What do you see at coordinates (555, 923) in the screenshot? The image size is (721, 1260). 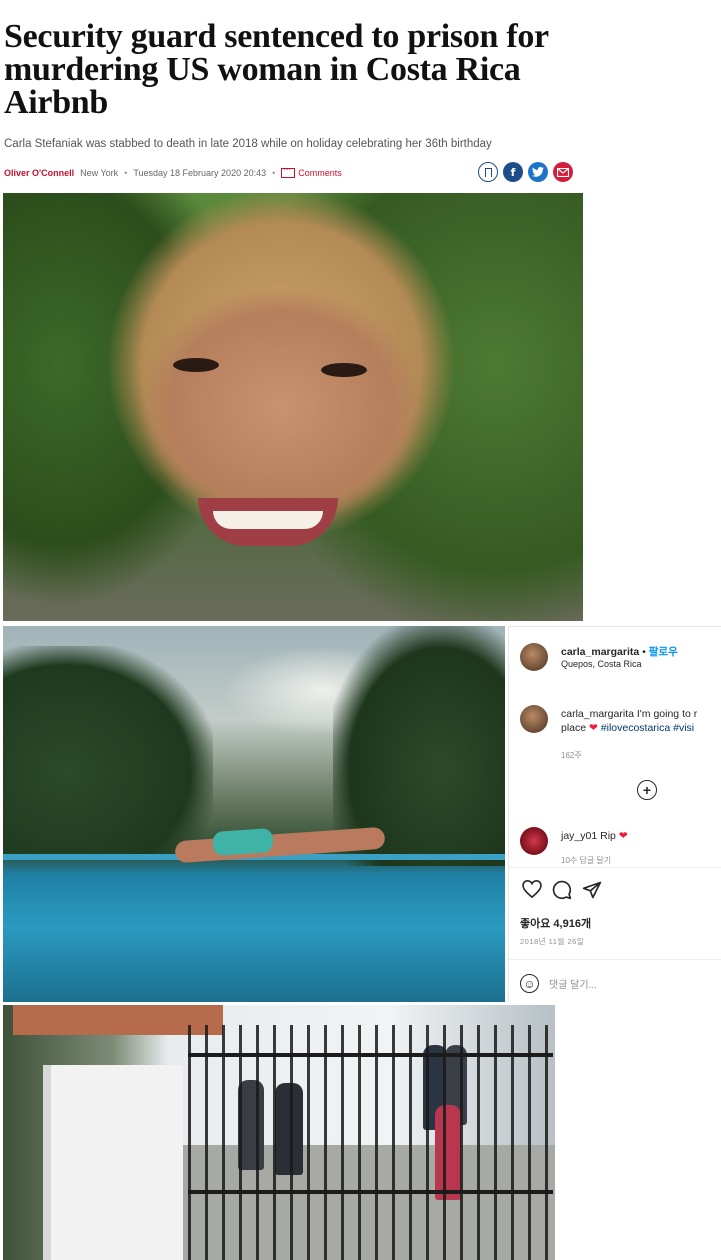 I see `likes-count: 좋아요 4,916개` at bounding box center [555, 923].